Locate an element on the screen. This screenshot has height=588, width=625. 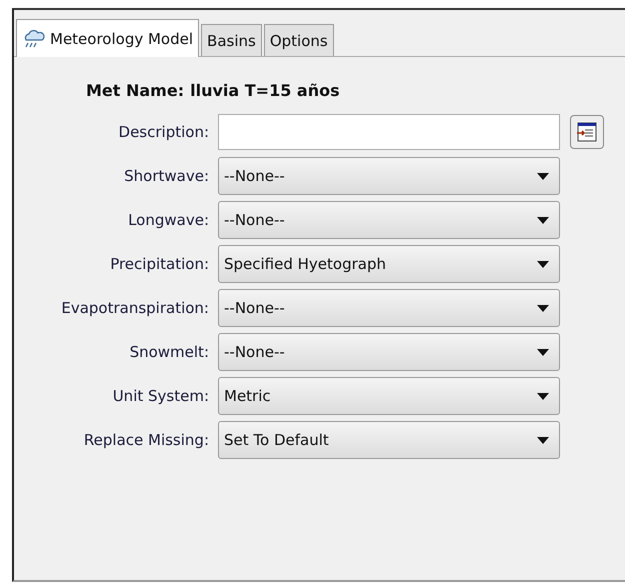
field-label: Evapotranspiration: is located at coordinates (135, 308).